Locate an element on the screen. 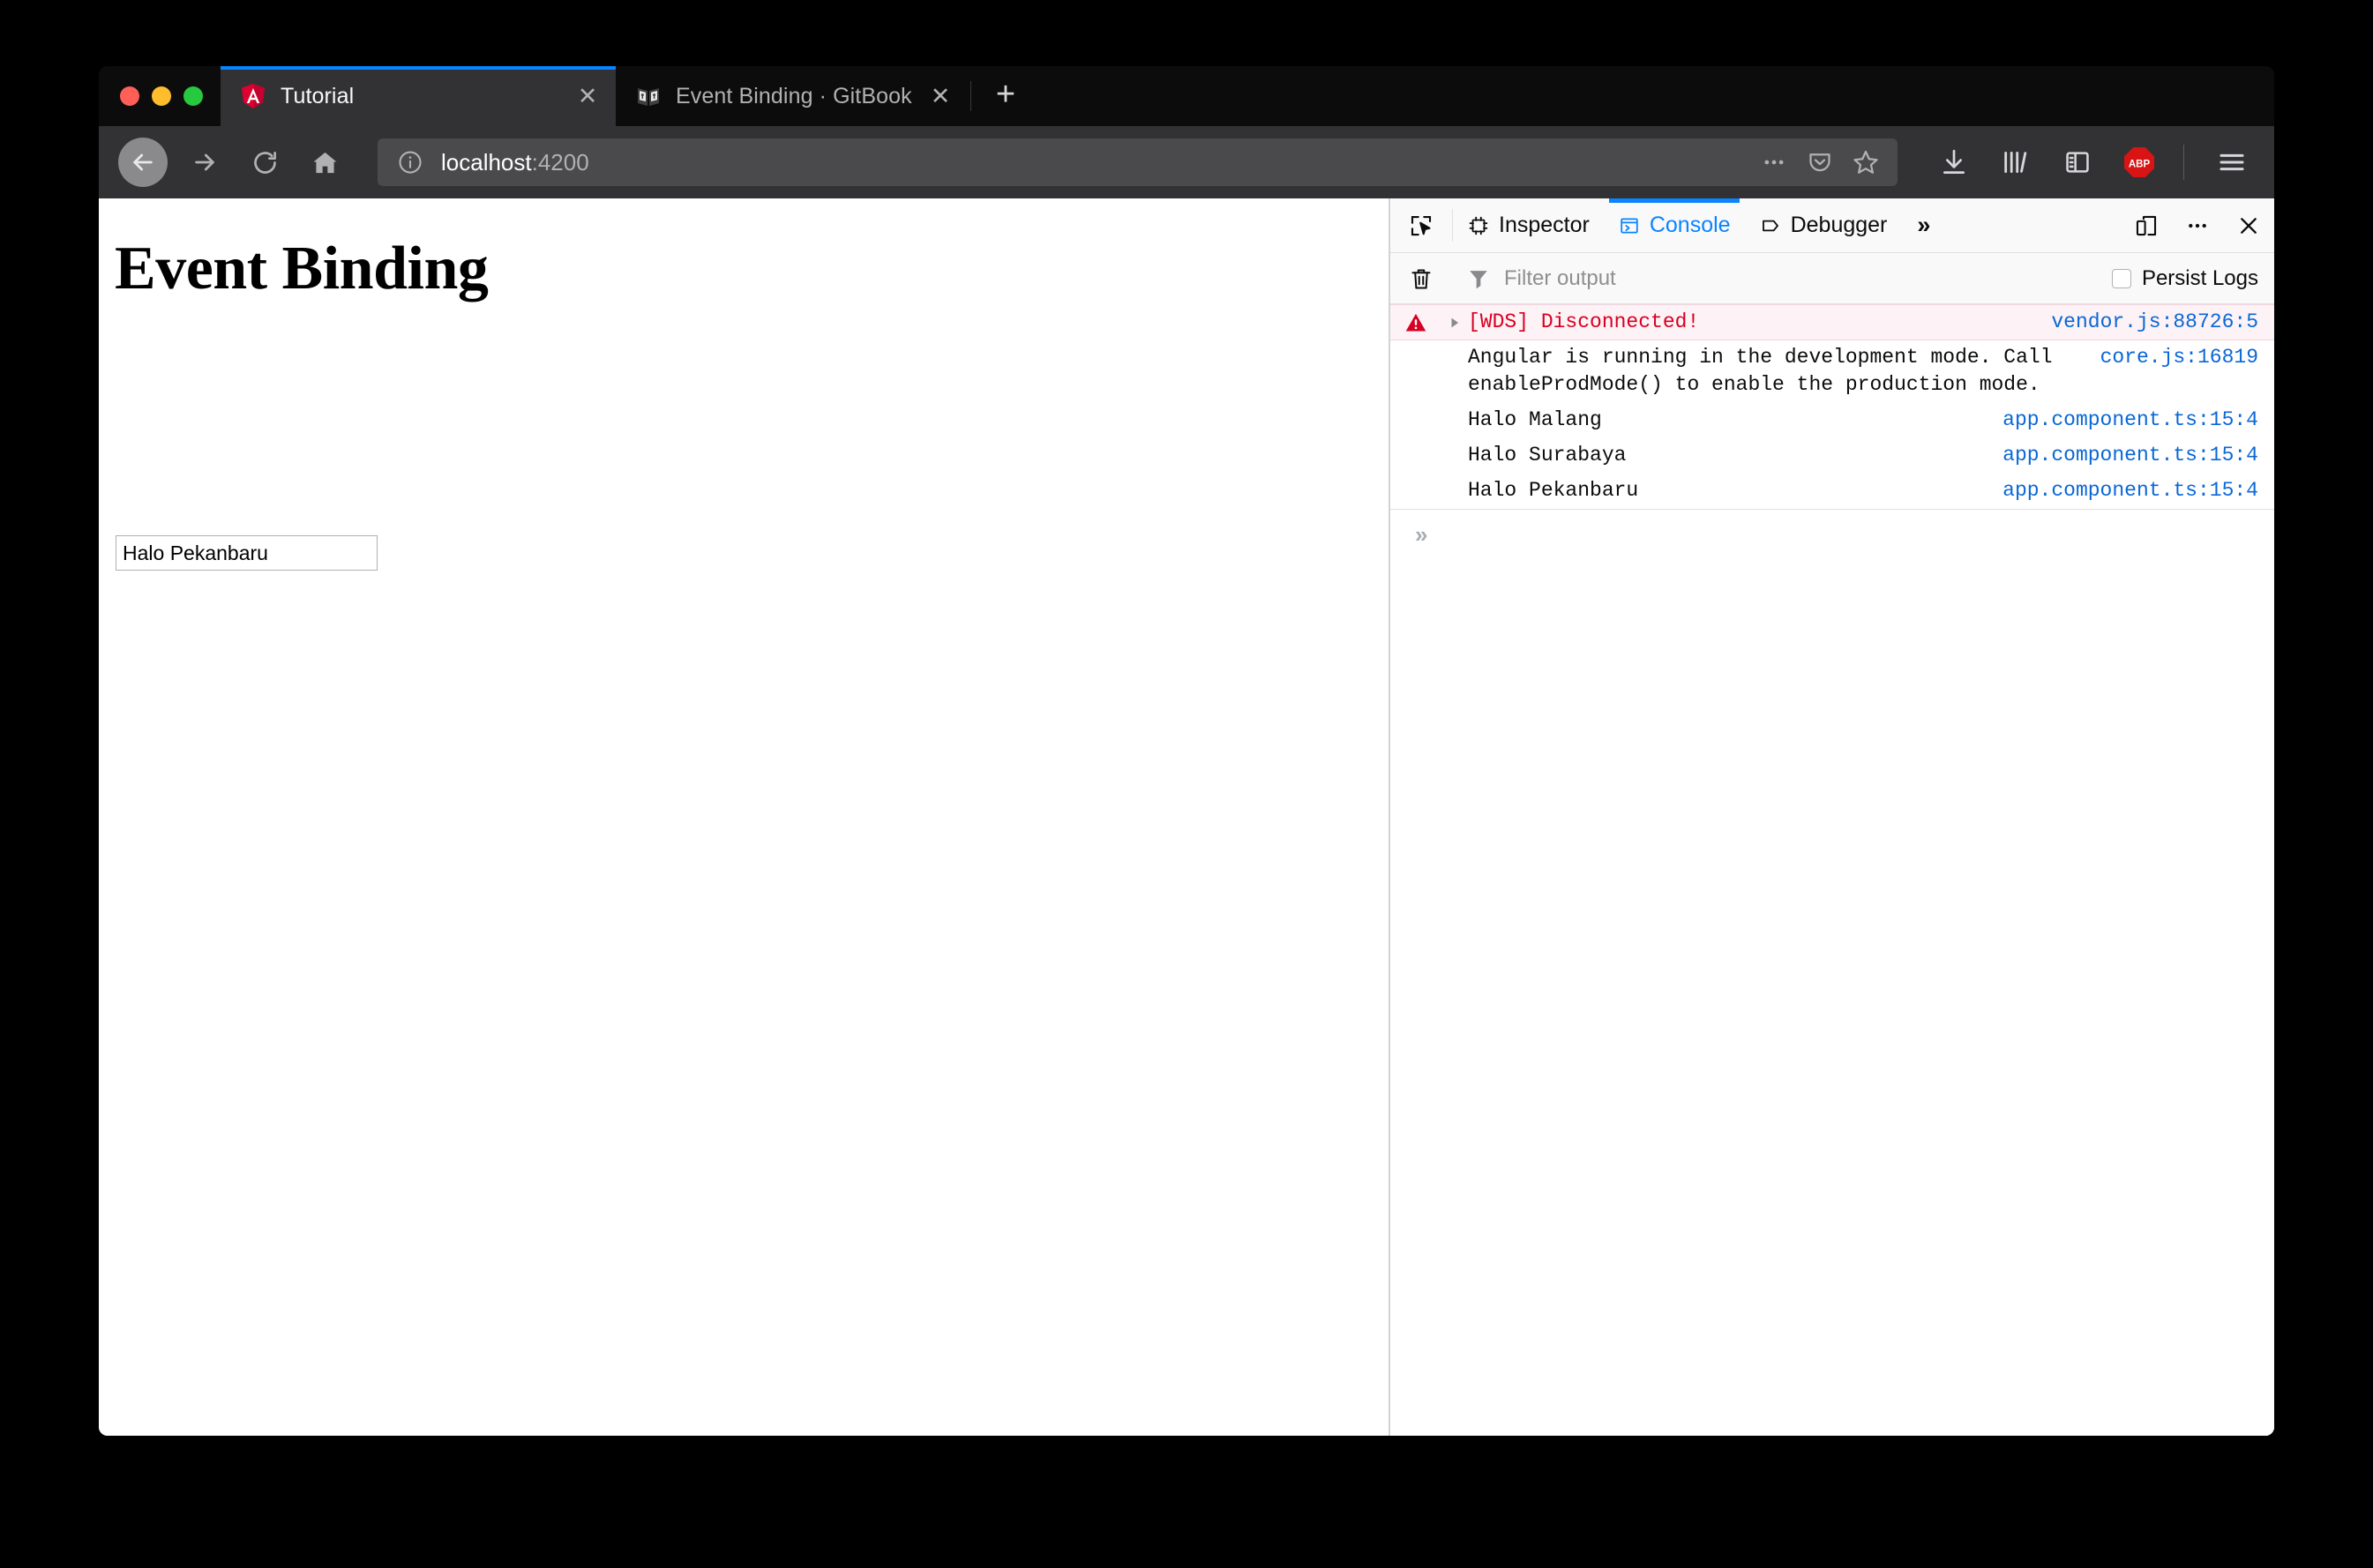 This screenshot has height=1568, width=2373. url-text: localhost:4200 is located at coordinates (1095, 162).